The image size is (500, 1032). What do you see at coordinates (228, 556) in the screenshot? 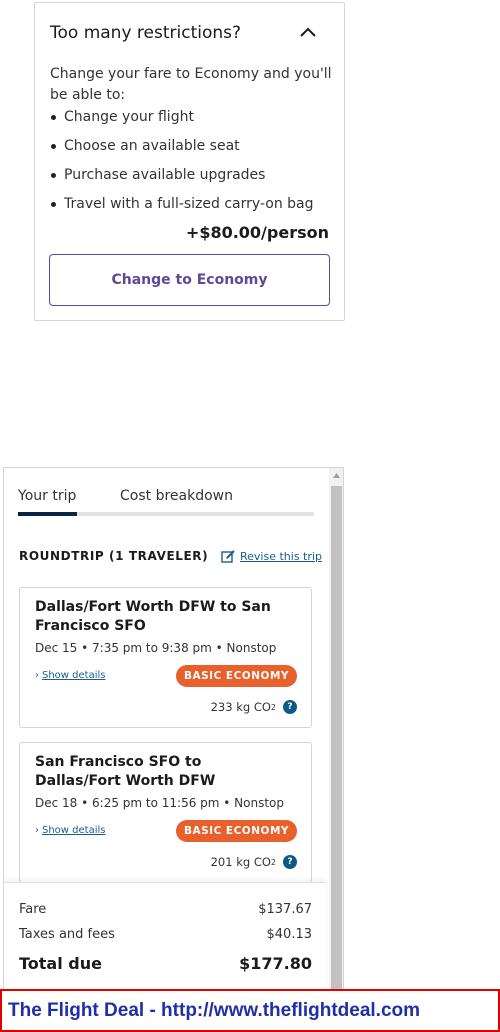
I see `edit-icon` at bounding box center [228, 556].